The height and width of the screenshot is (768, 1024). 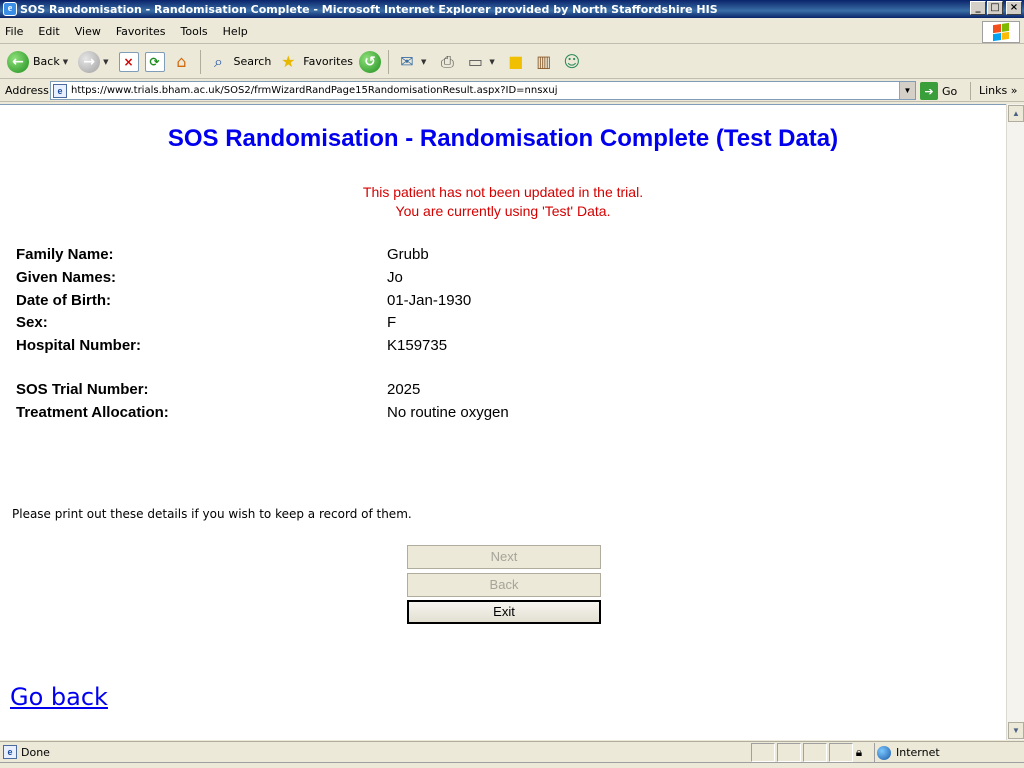 I want to click on back-arrow-icon: ←, so click(x=18, y=61).